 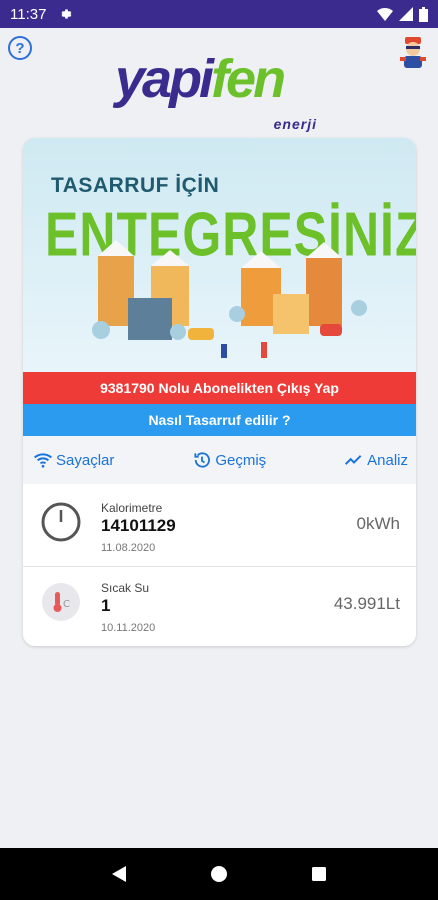 I want to click on tab-bar: Sayaçlar Geçmiş Analiz, so click(x=219, y=460).